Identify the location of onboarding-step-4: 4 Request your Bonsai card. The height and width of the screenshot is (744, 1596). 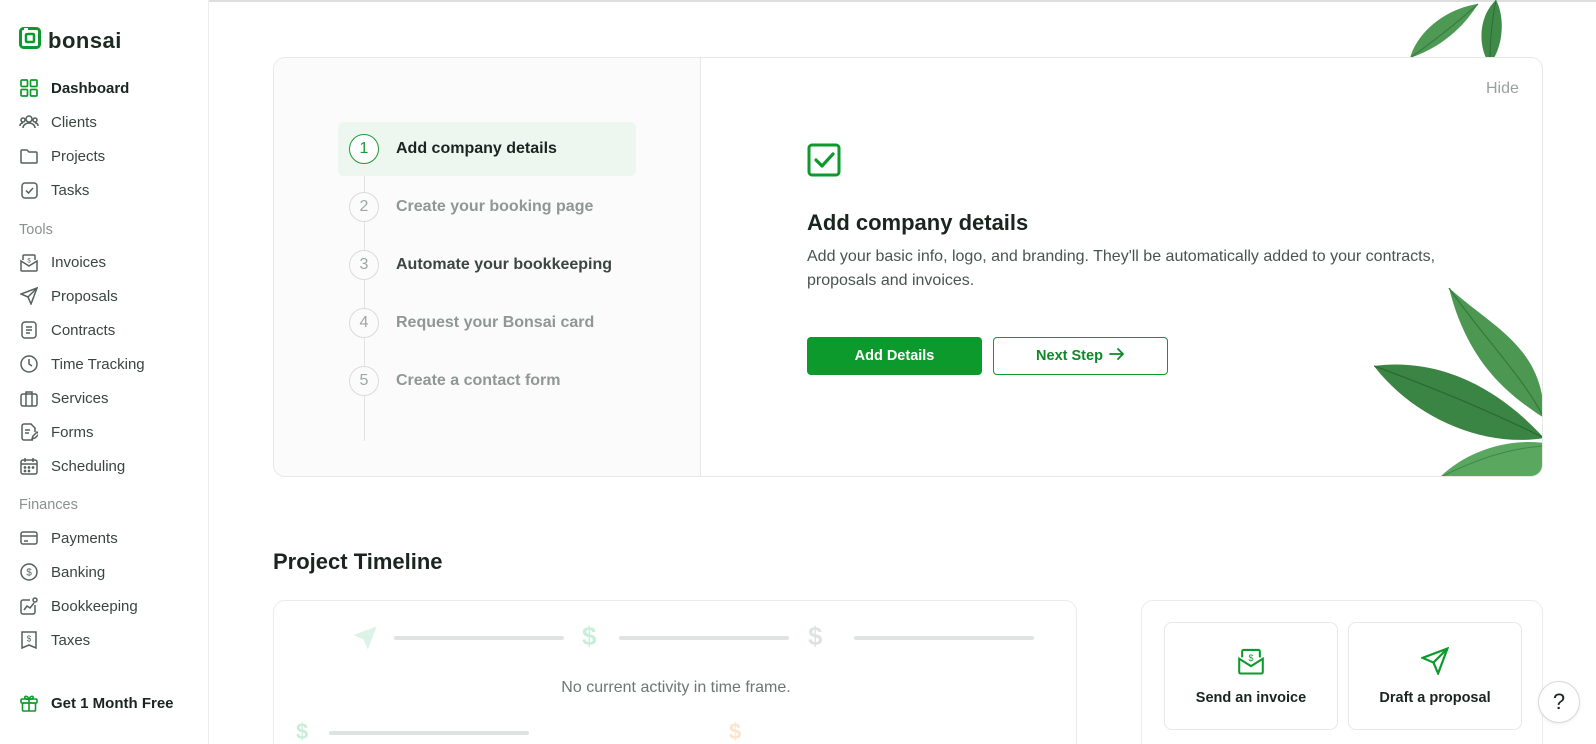
(487, 323).